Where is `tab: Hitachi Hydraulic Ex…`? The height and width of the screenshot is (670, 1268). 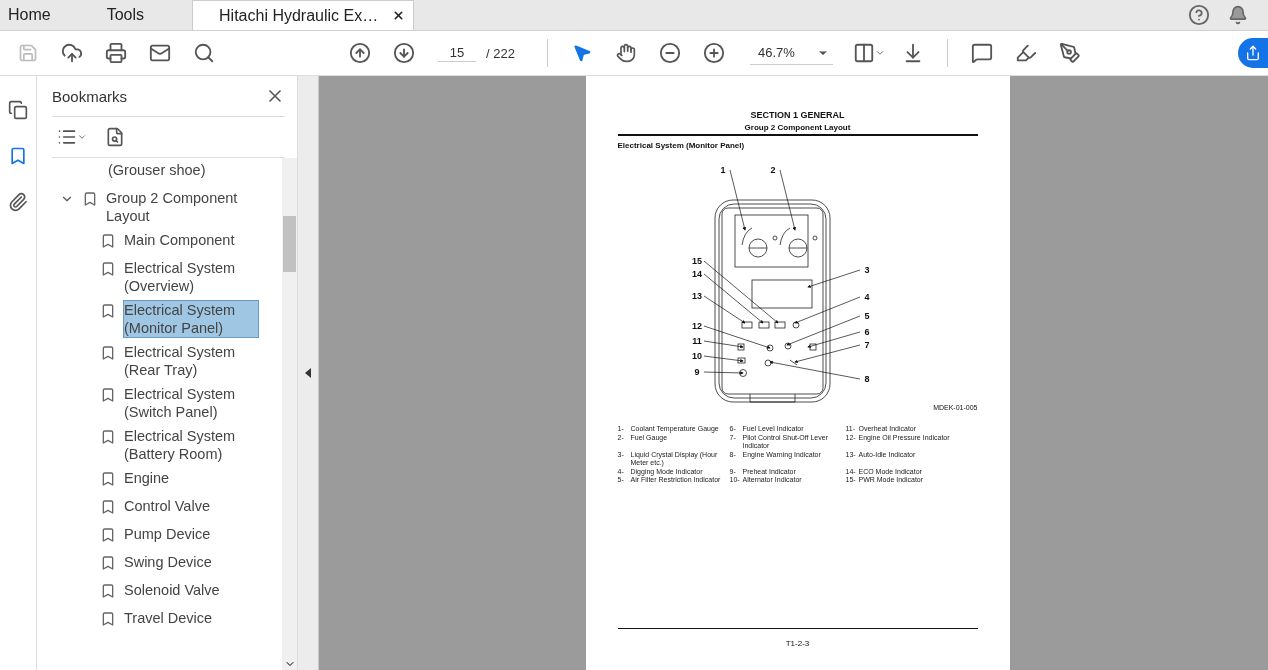
tab: Hitachi Hydraulic Ex… is located at coordinates (303, 15).